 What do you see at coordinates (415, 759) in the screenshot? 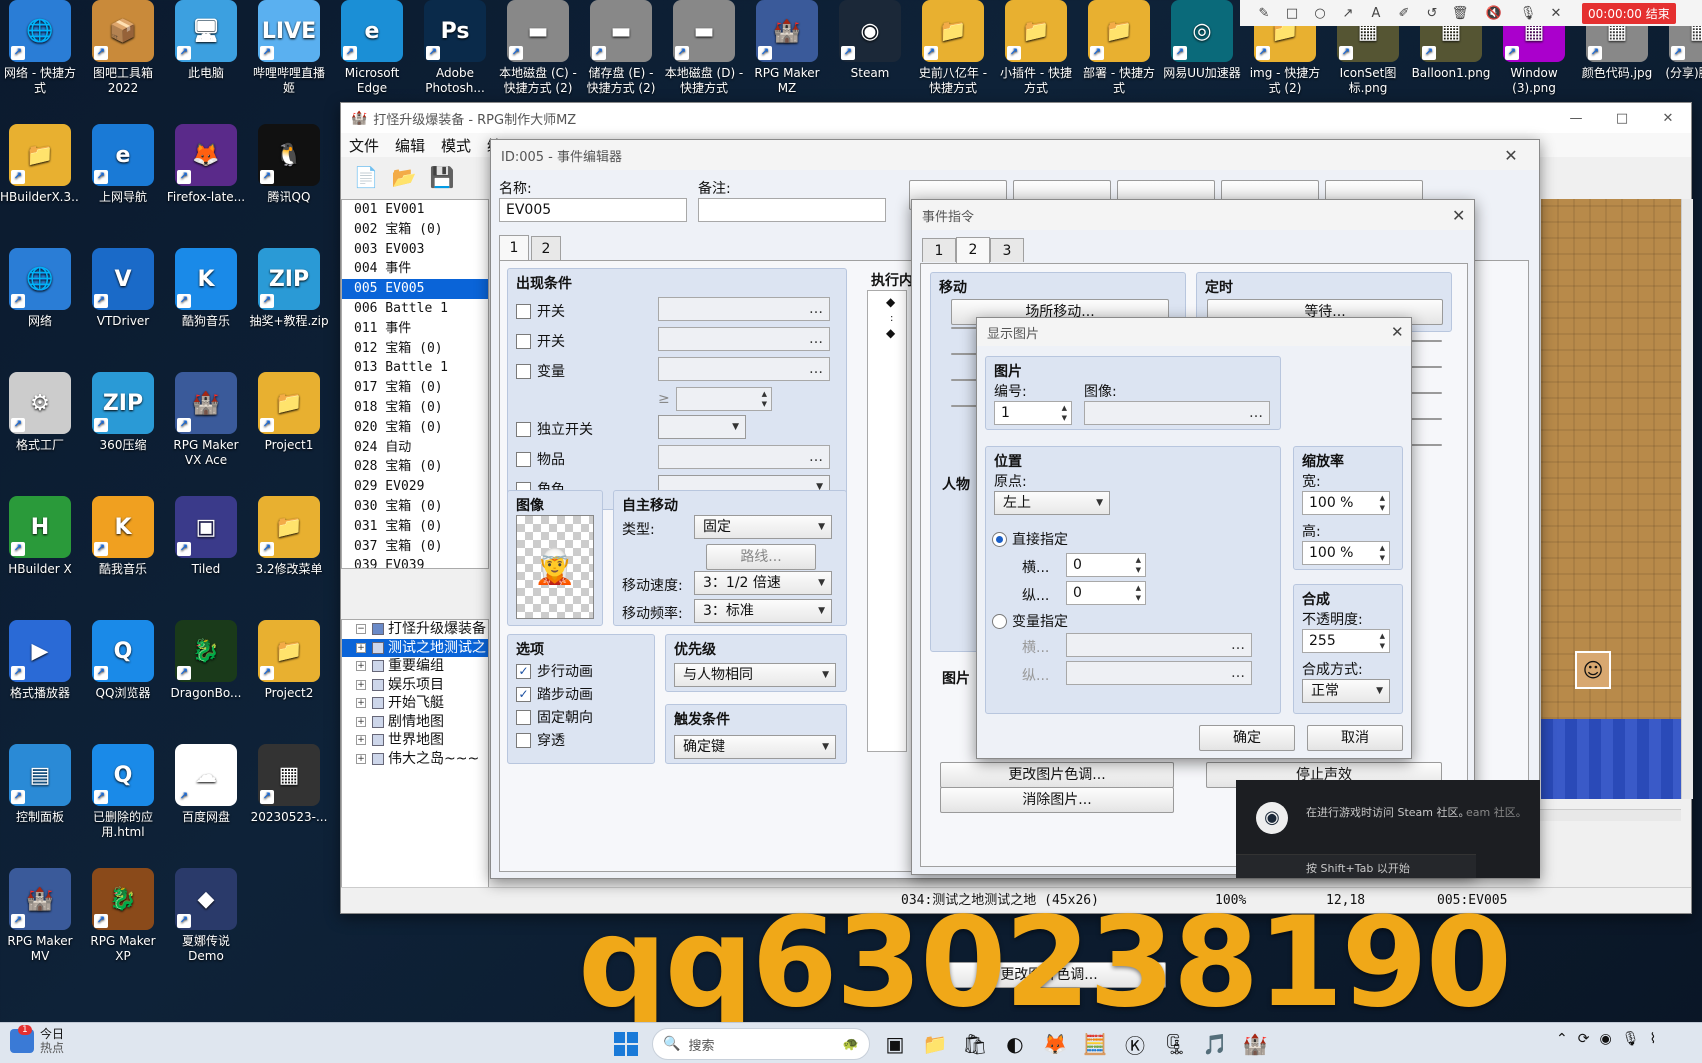
I see `map-tree-item: + 伟大之岛~~~` at bounding box center [415, 759].